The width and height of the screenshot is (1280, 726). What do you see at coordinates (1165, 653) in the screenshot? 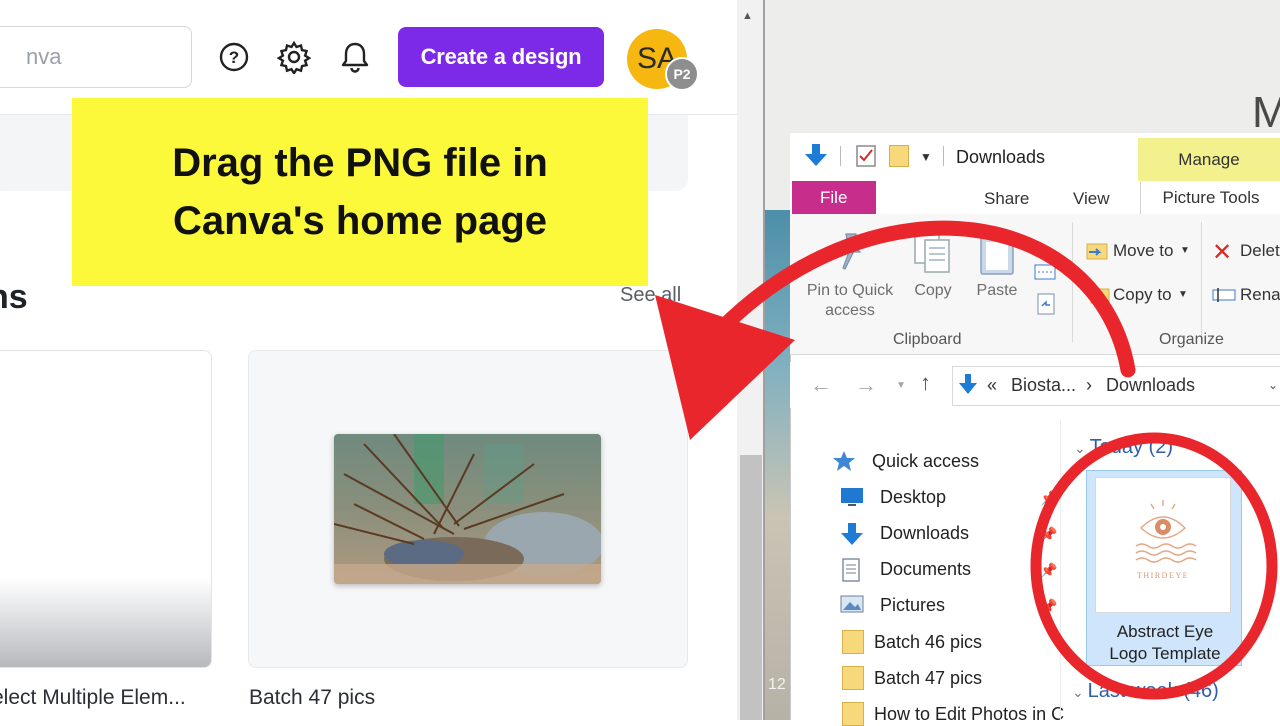
I see `file-name-line2: Logo Template` at bounding box center [1165, 653].